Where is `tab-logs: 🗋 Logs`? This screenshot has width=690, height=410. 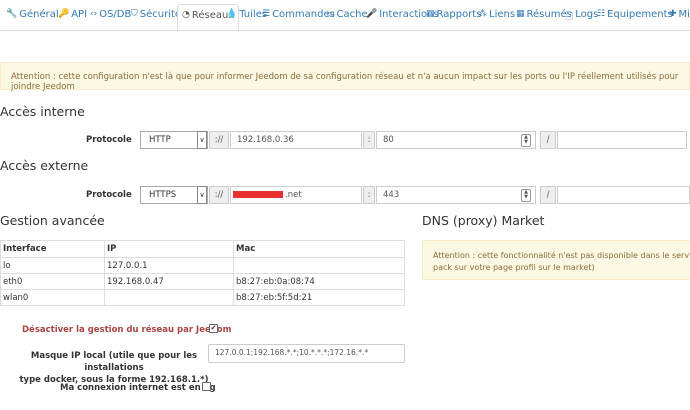
tab-logs: 🗋 Logs is located at coordinates (582, 18).